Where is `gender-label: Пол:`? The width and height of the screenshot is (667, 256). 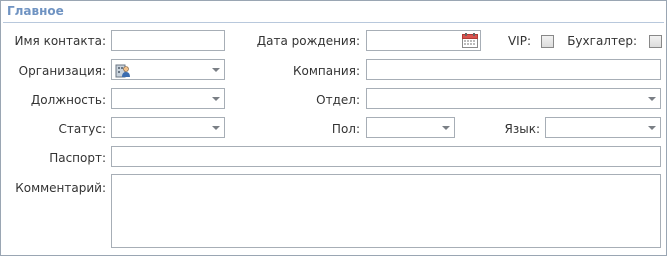
gender-label: Пол: is located at coordinates (345, 129).